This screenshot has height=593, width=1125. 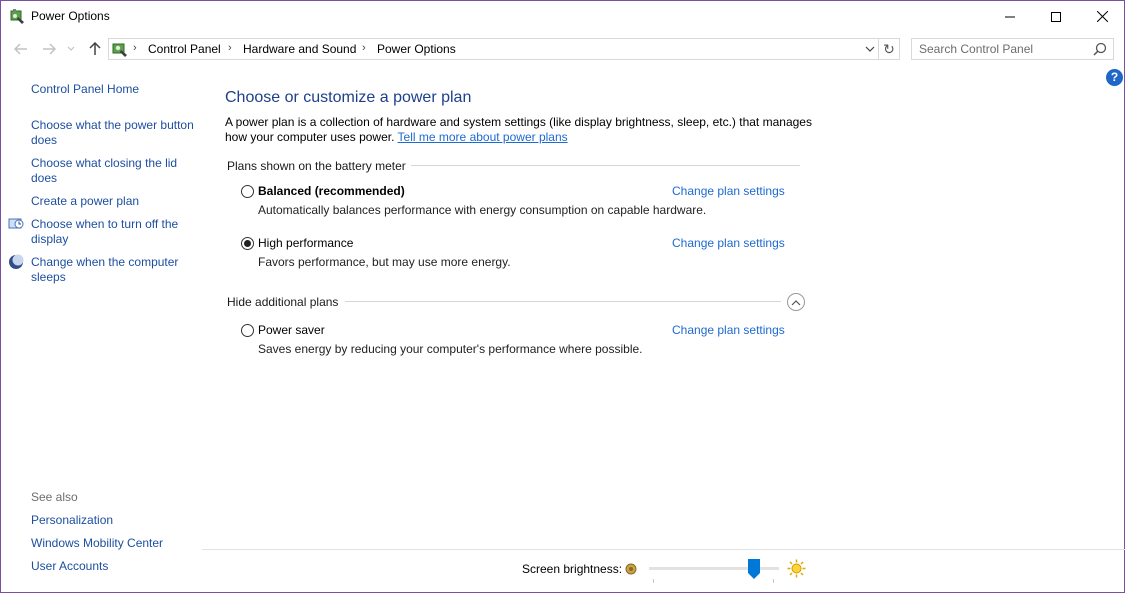 I want to click on search-input, so click(x=999, y=49).